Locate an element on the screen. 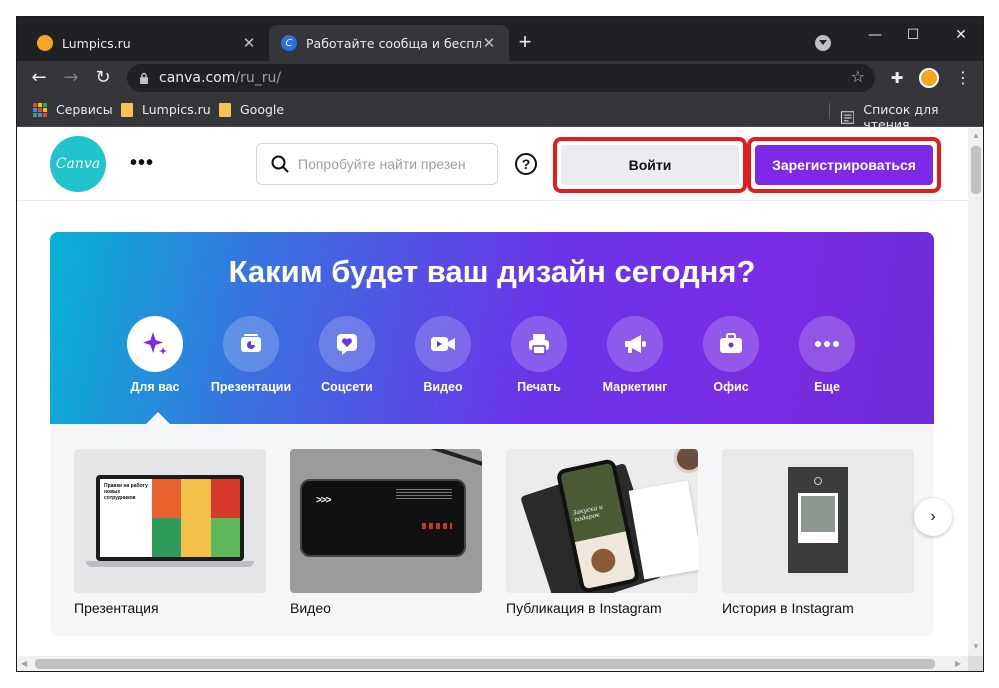 The image size is (999, 688). close-window-icon: ✕ is located at coordinates (961, 35).